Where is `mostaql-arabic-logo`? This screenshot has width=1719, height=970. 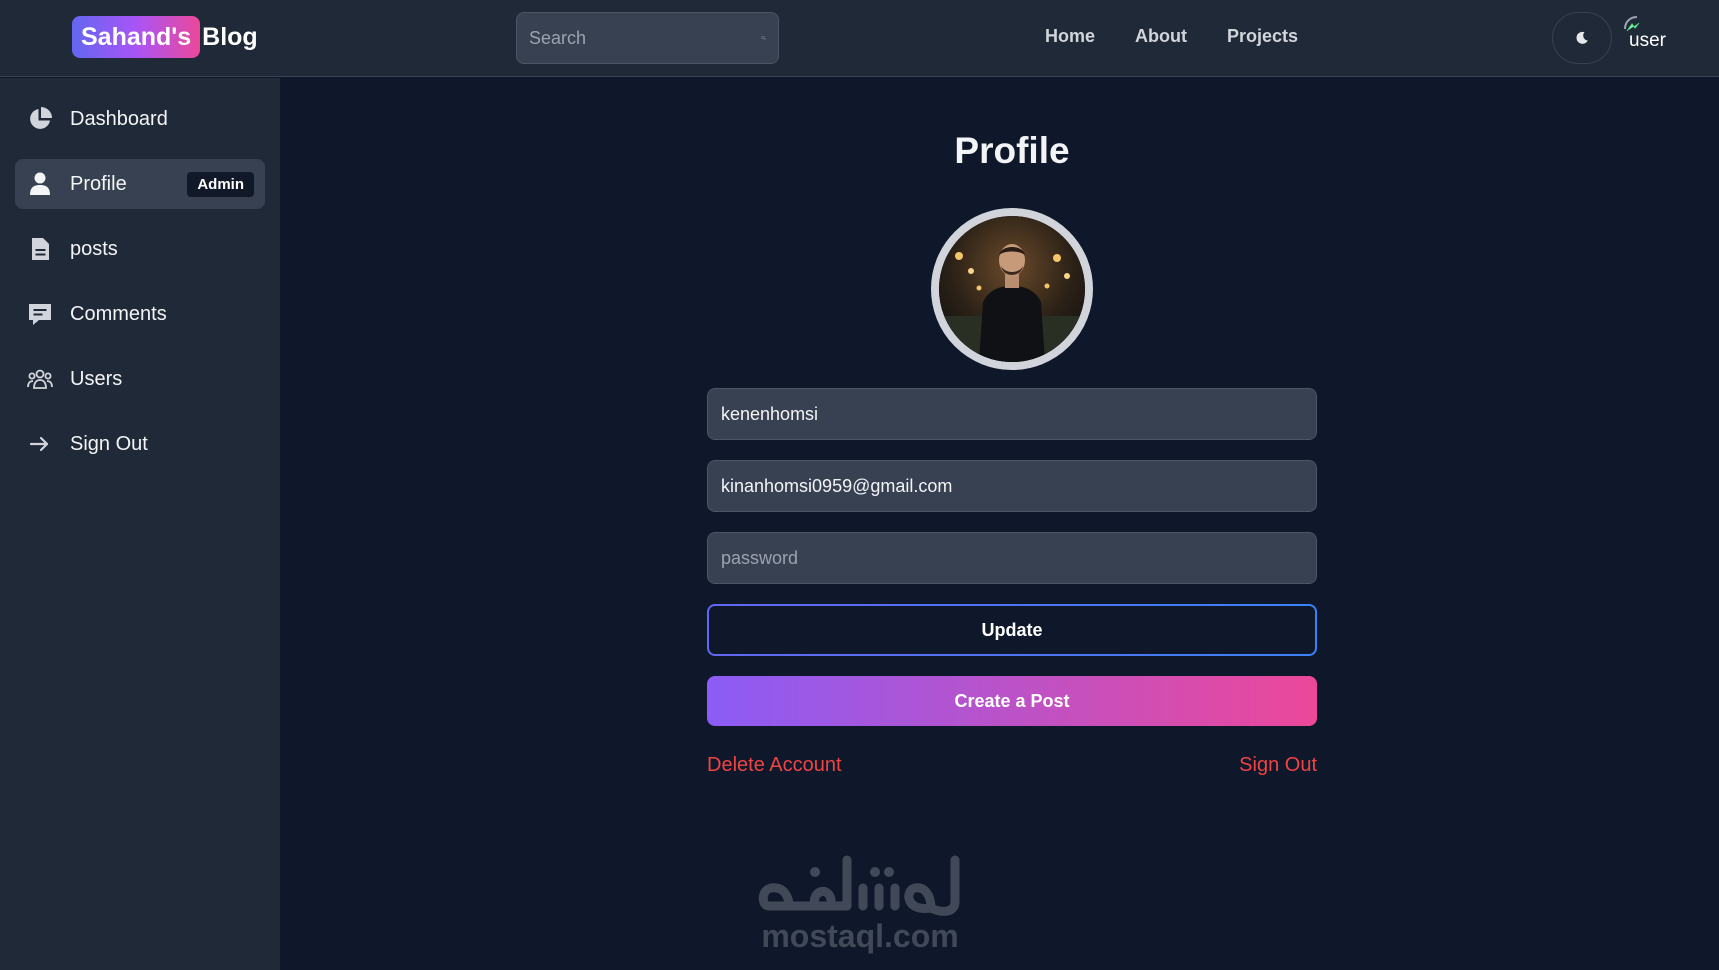
mostaql-arabic-logo is located at coordinates (859, 885).